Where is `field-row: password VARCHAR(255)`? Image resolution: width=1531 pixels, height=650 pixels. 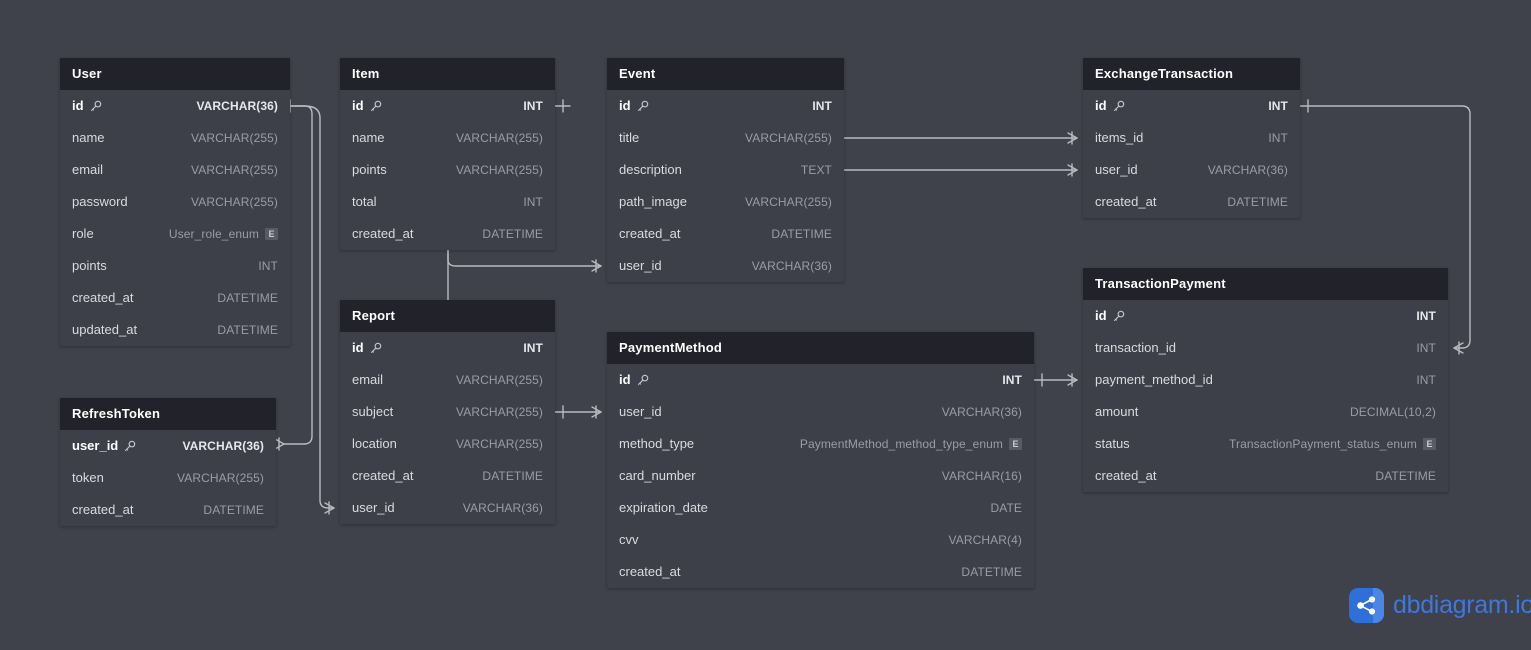 field-row: password VARCHAR(255) is located at coordinates (175, 202).